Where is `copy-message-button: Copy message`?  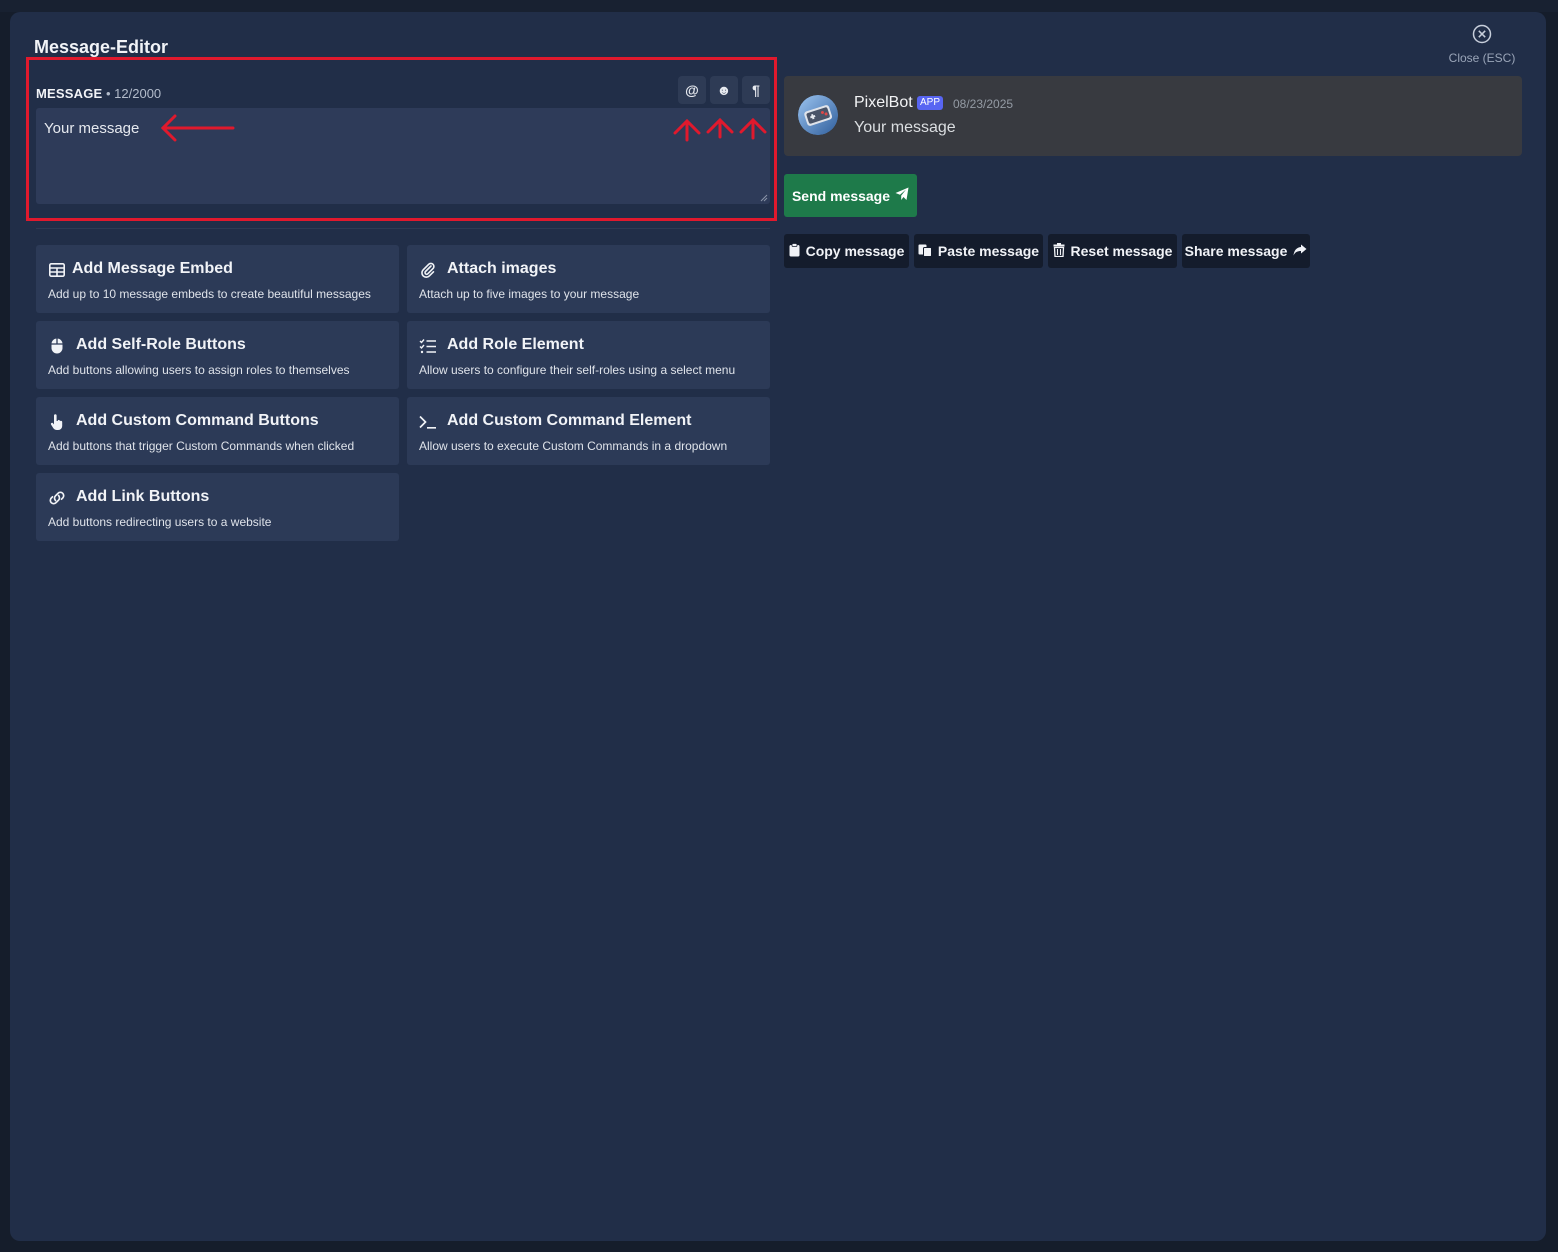 copy-message-button: Copy message is located at coordinates (846, 251).